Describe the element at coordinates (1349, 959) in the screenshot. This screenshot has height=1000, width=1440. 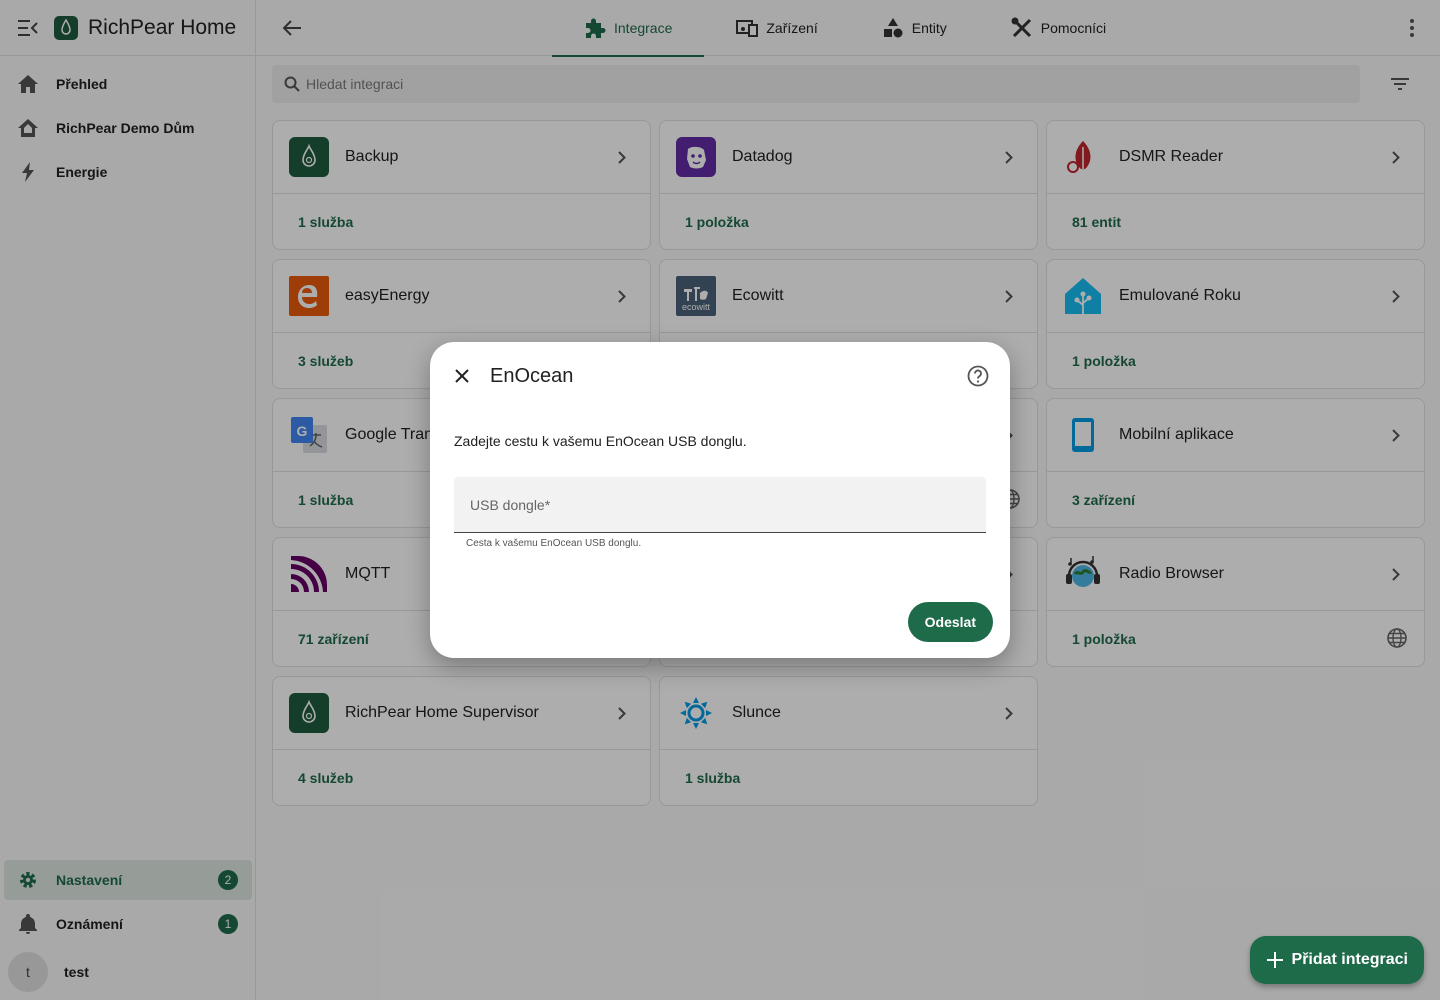
I see `add-integration-label: Přidat integraci` at that location.